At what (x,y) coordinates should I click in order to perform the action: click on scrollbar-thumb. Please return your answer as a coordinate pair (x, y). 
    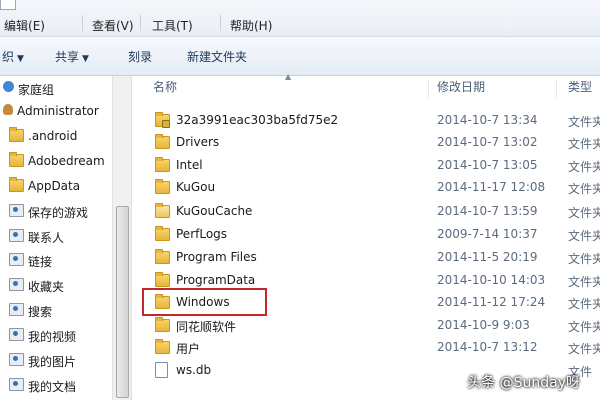
    Looking at the image, I should click on (122, 302).